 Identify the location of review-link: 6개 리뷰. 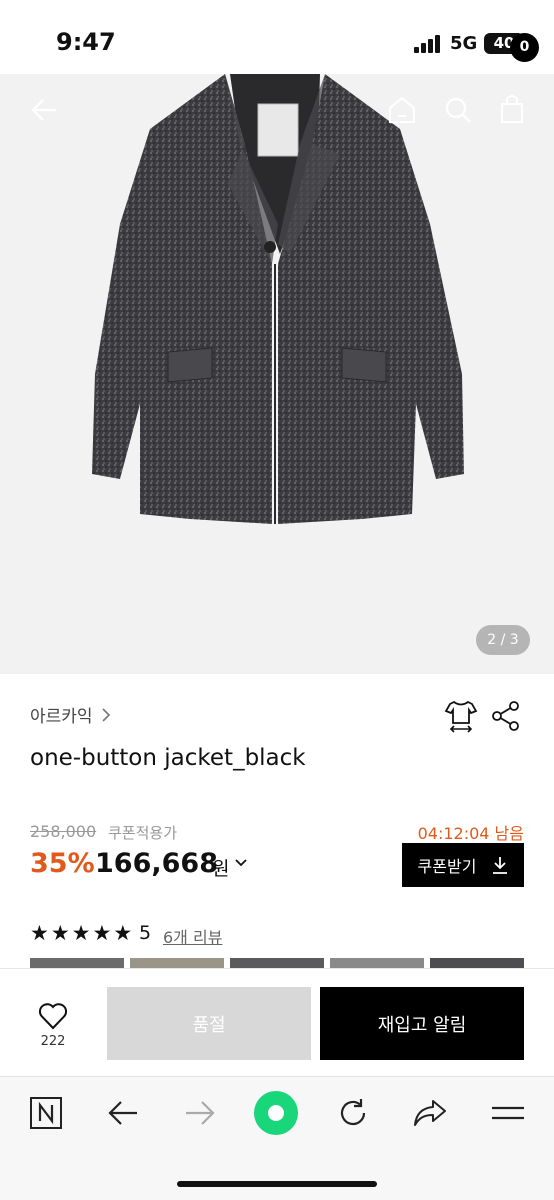
(192, 936).